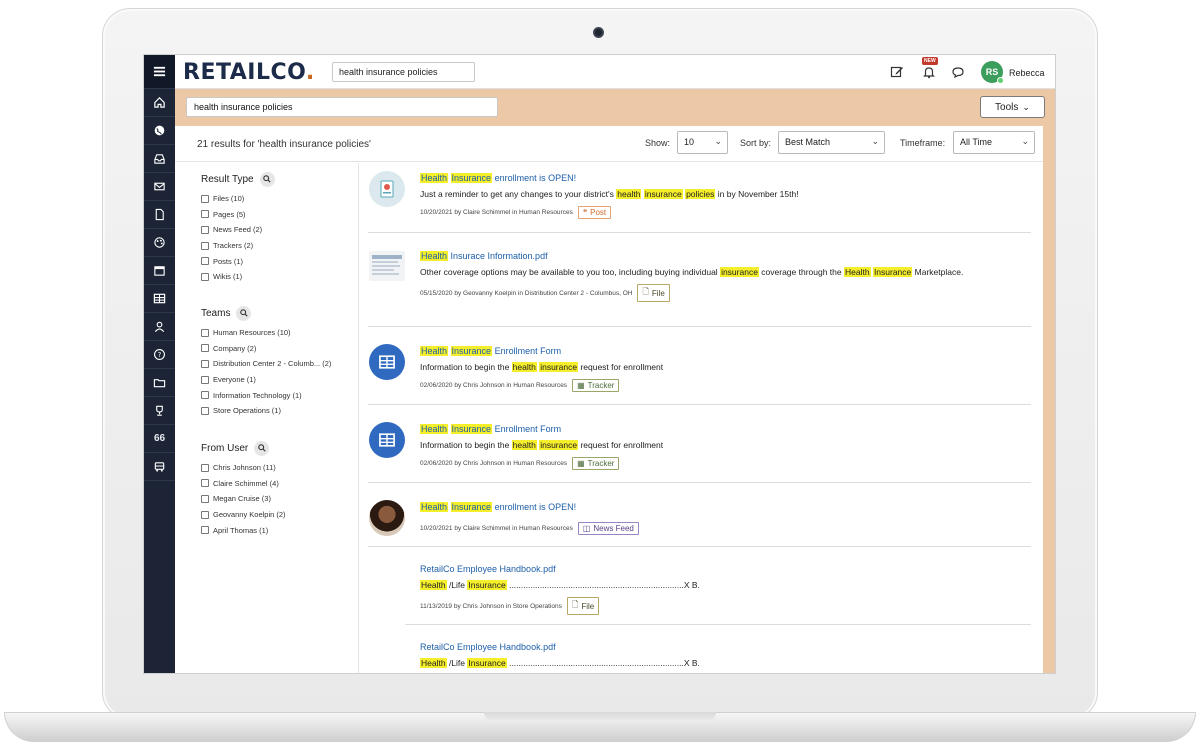  I want to click on filter-option: Megan Cruise (3), so click(243, 499).